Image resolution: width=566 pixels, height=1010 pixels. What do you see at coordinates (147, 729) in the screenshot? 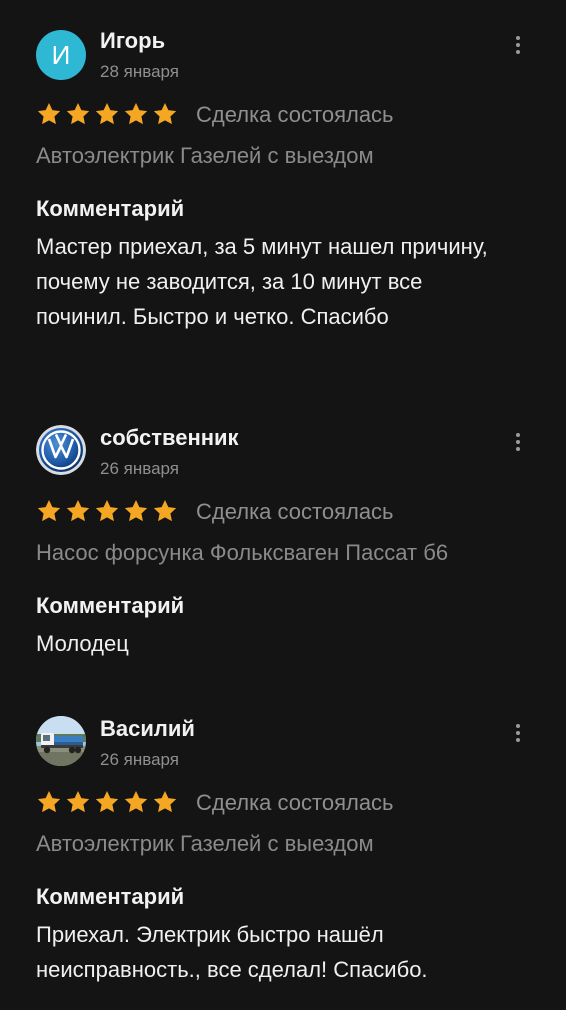
I see `author-name: Василий` at bounding box center [147, 729].